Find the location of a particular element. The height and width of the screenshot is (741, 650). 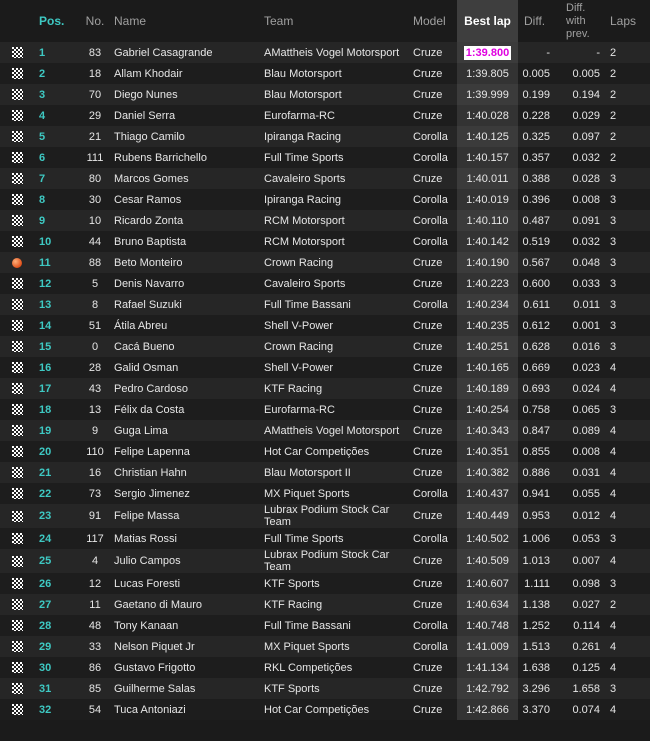

gap-to-leader: - is located at coordinates (540, 52).